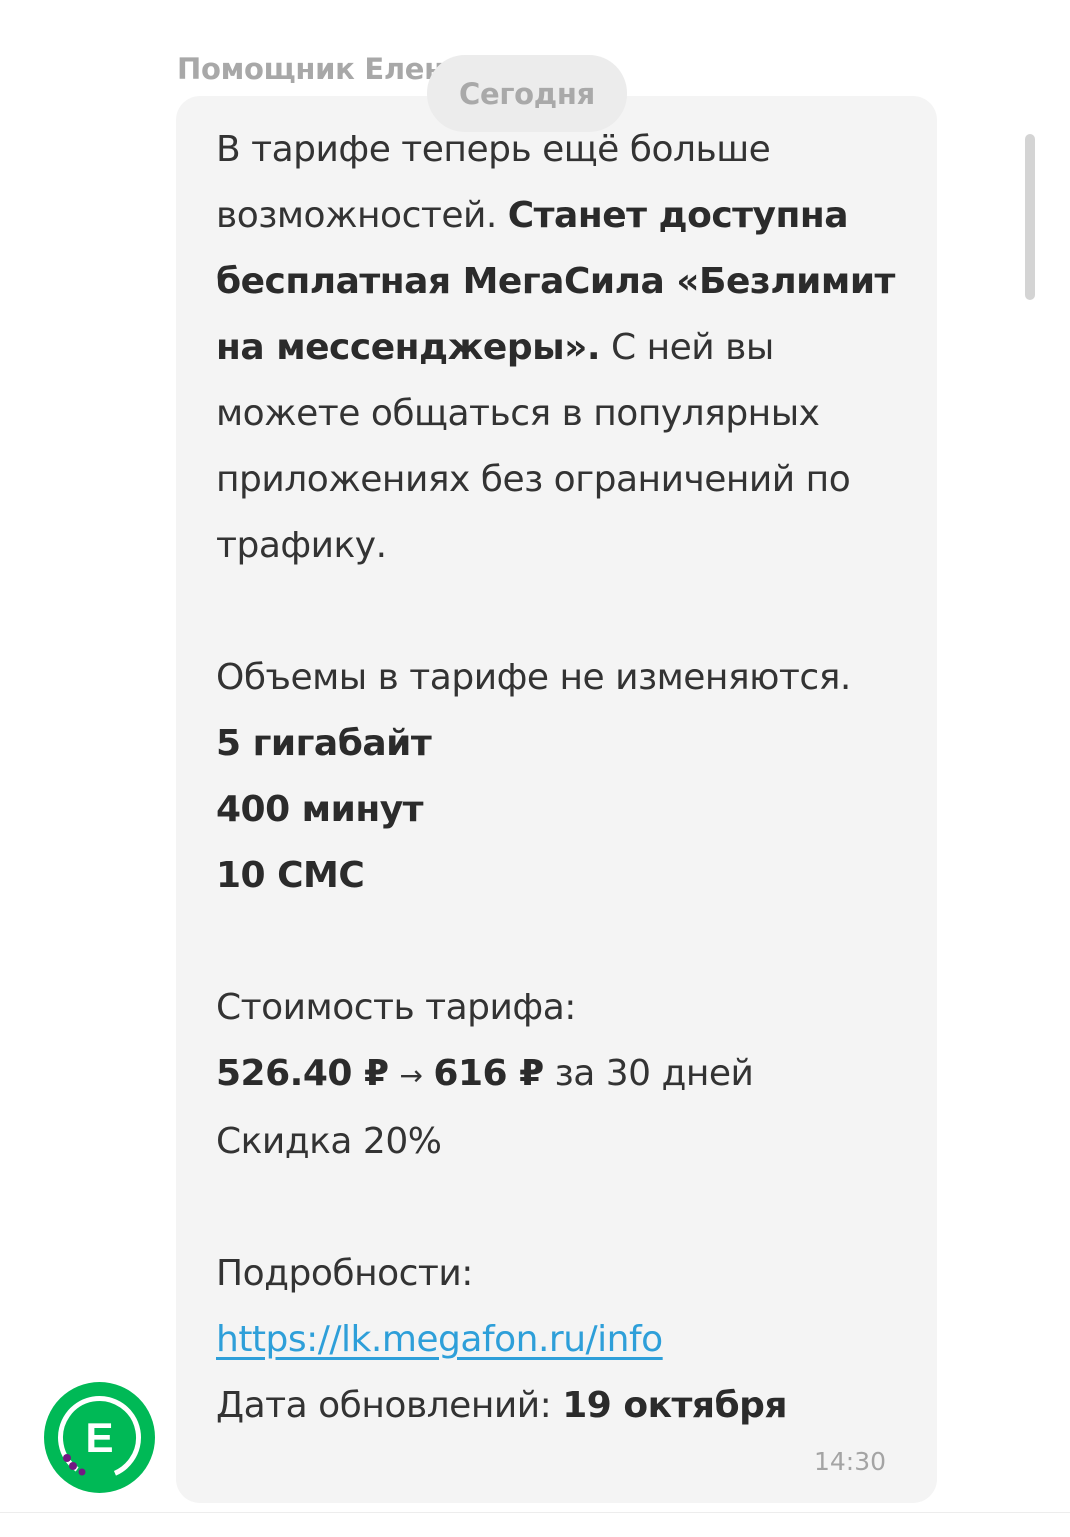 The height and width of the screenshot is (1537, 1070). I want to click on update-label: Дата обновлений:, so click(389, 1405).